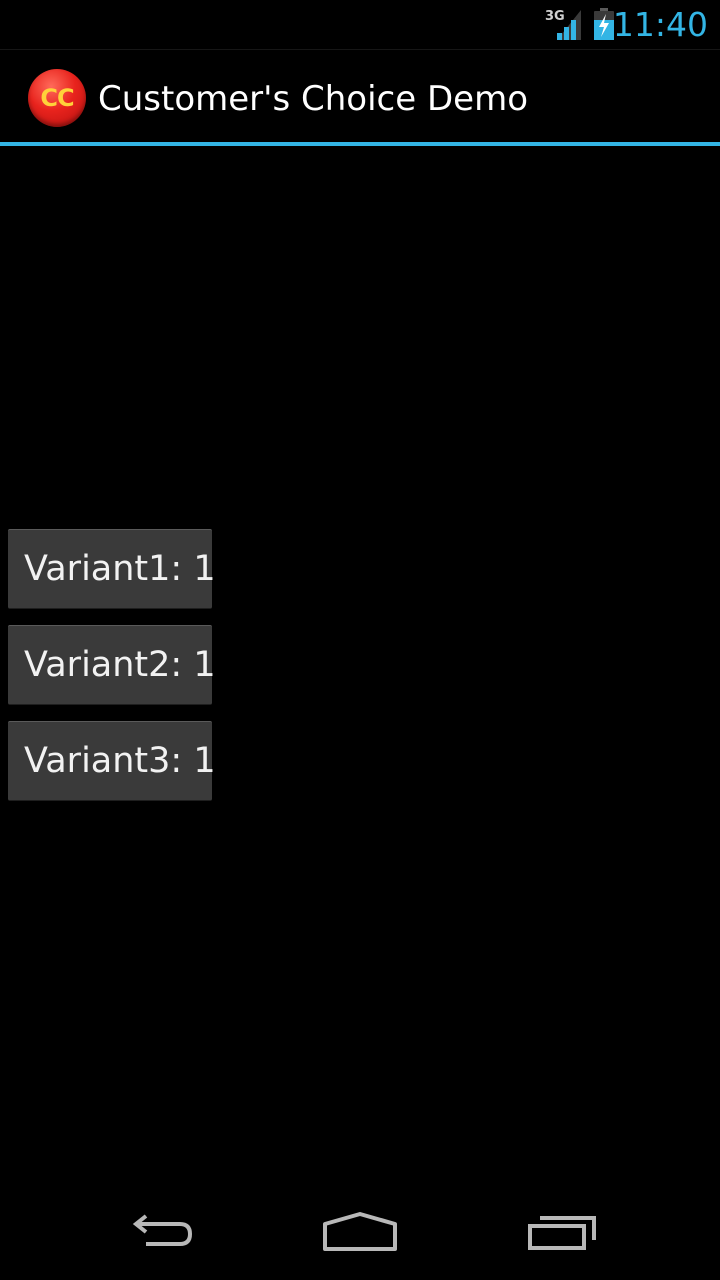  I want to click on network-type-label: 3G, so click(555, 16).